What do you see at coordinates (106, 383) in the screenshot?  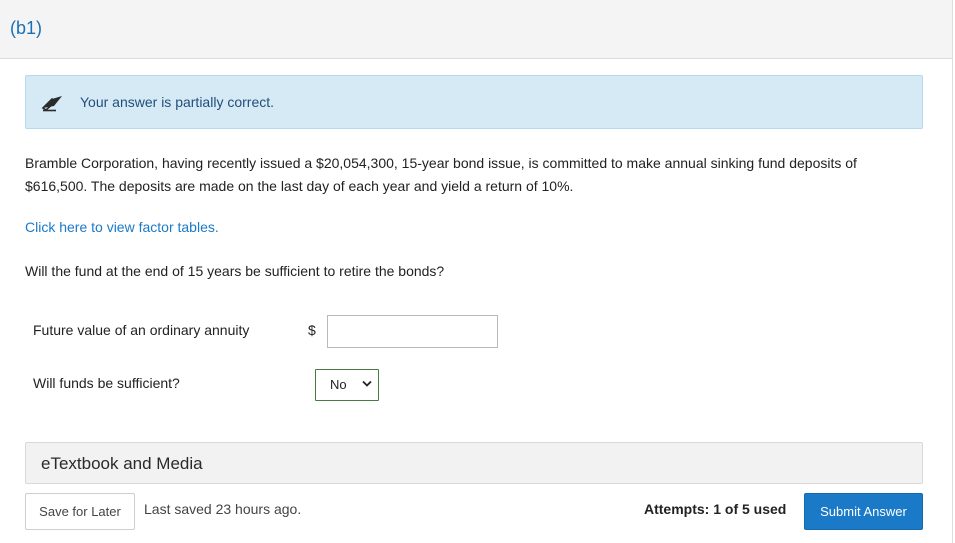 I see `sufficient-label: Will funds be sufficient?` at bounding box center [106, 383].